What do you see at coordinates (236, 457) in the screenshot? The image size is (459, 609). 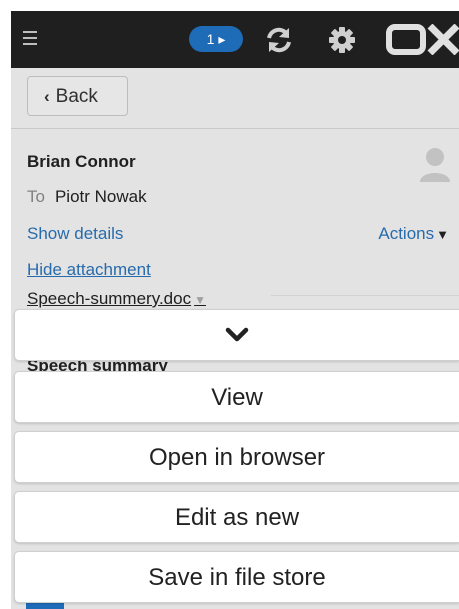 I see `open-in-browser-button: Open in browser` at bounding box center [236, 457].